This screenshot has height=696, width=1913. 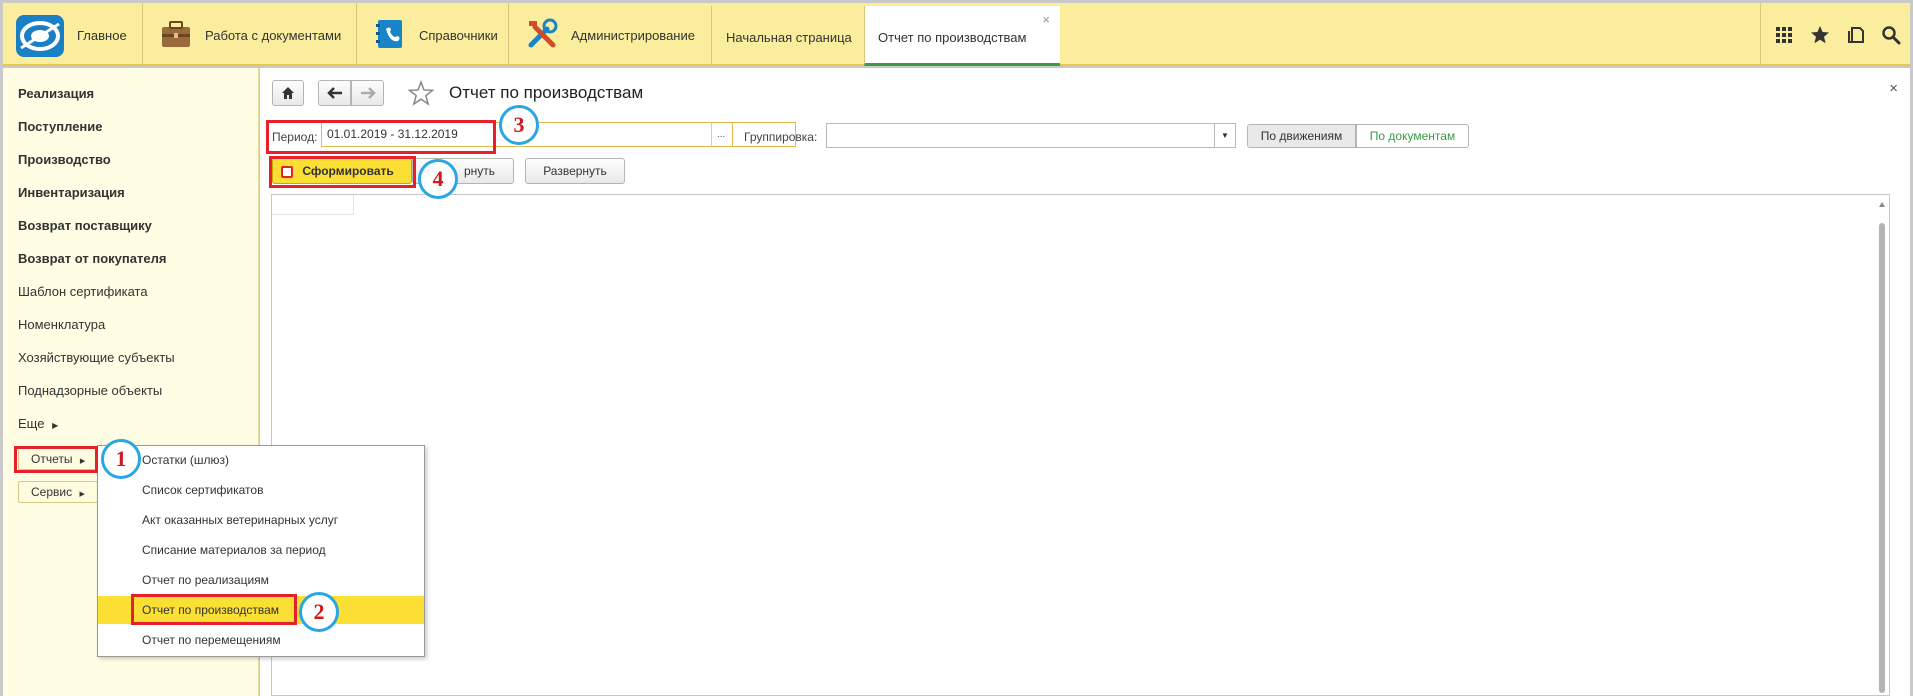 I want to click on page-title: Отчет по производствам, so click(x=546, y=92).